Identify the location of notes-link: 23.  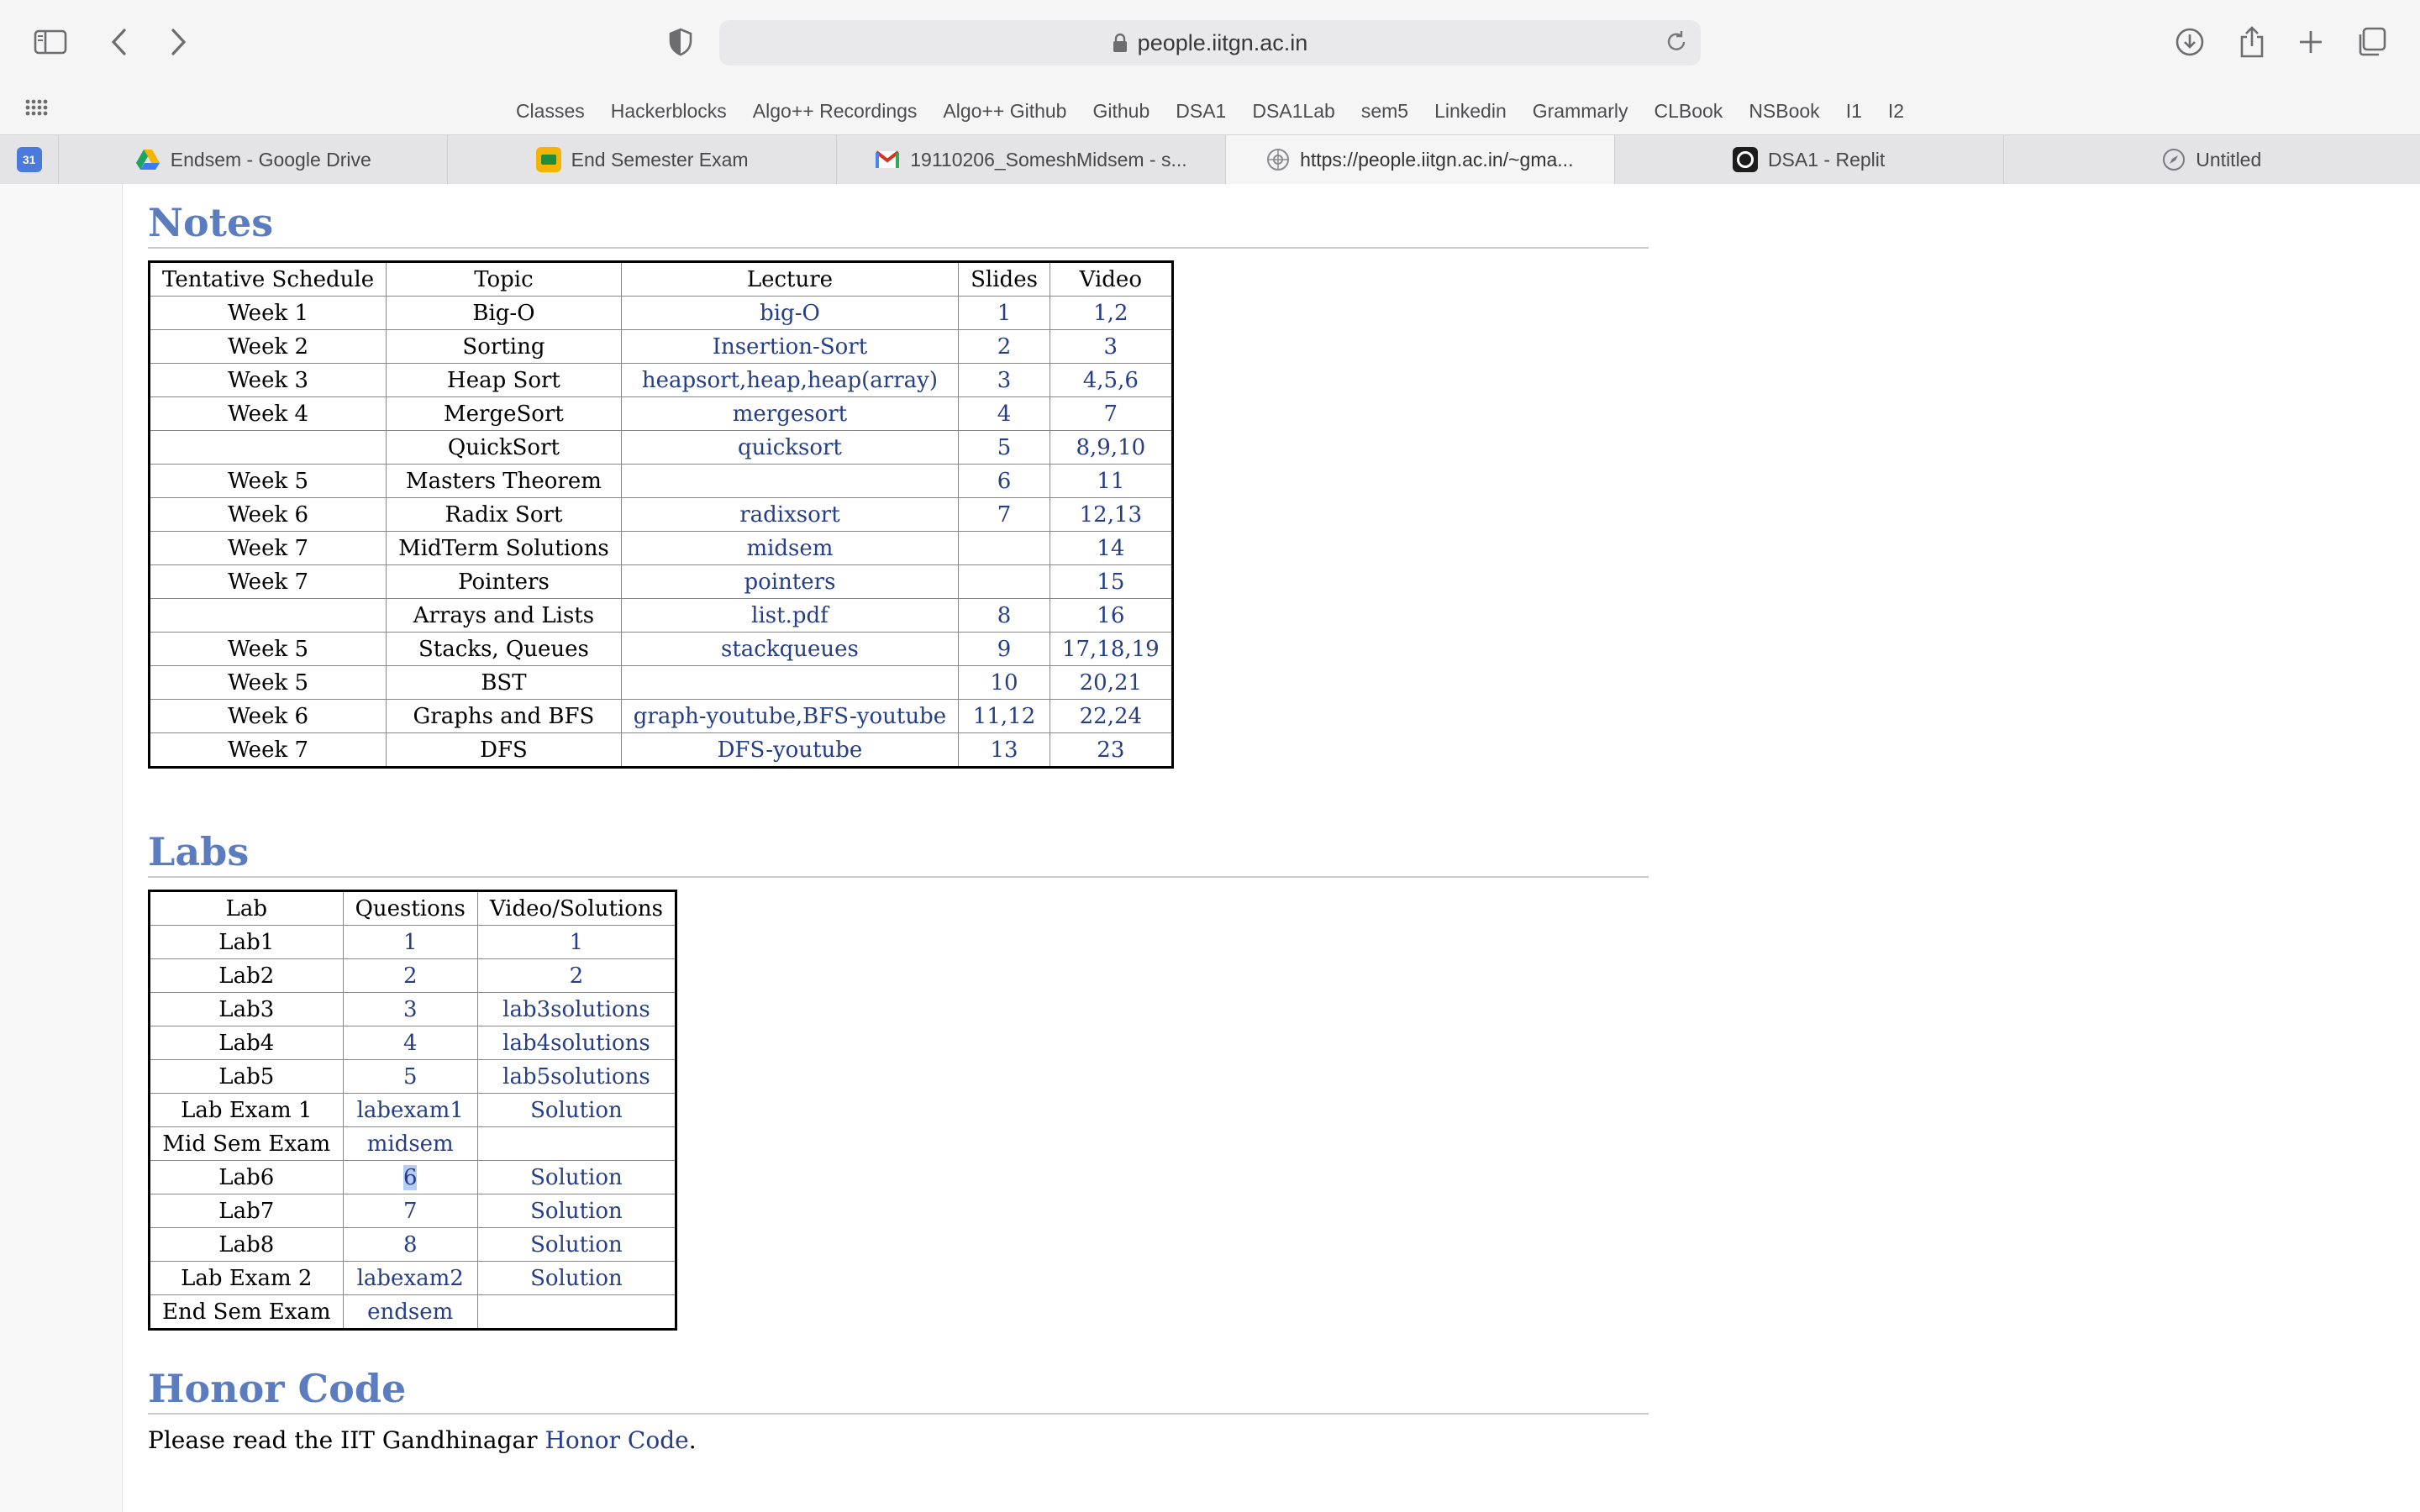
(1110, 750).